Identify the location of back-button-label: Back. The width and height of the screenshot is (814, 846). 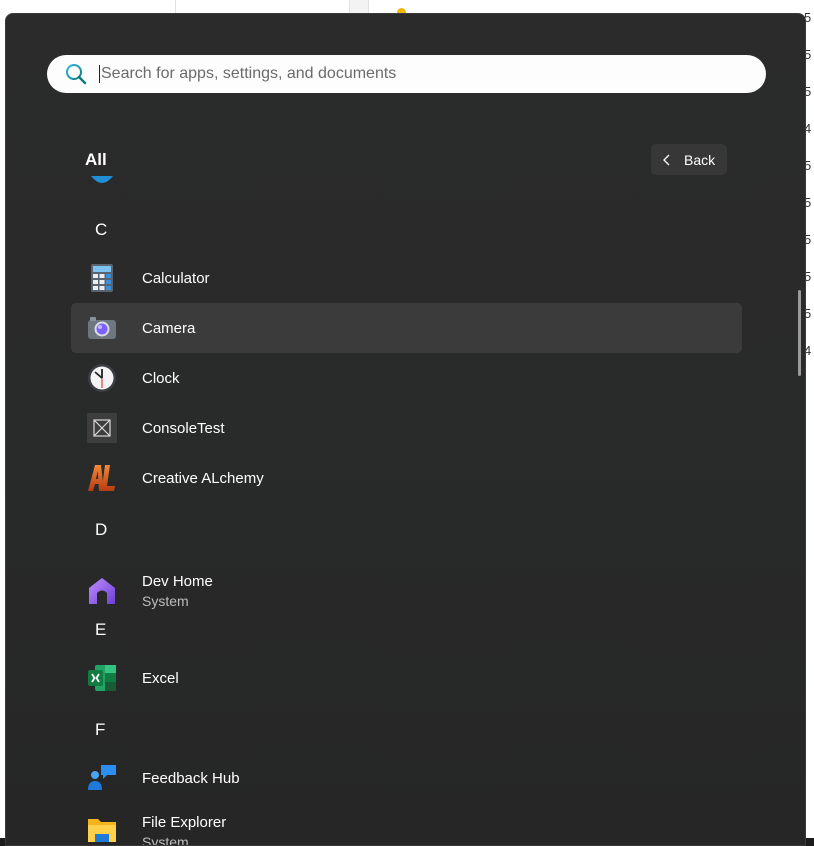
(700, 159).